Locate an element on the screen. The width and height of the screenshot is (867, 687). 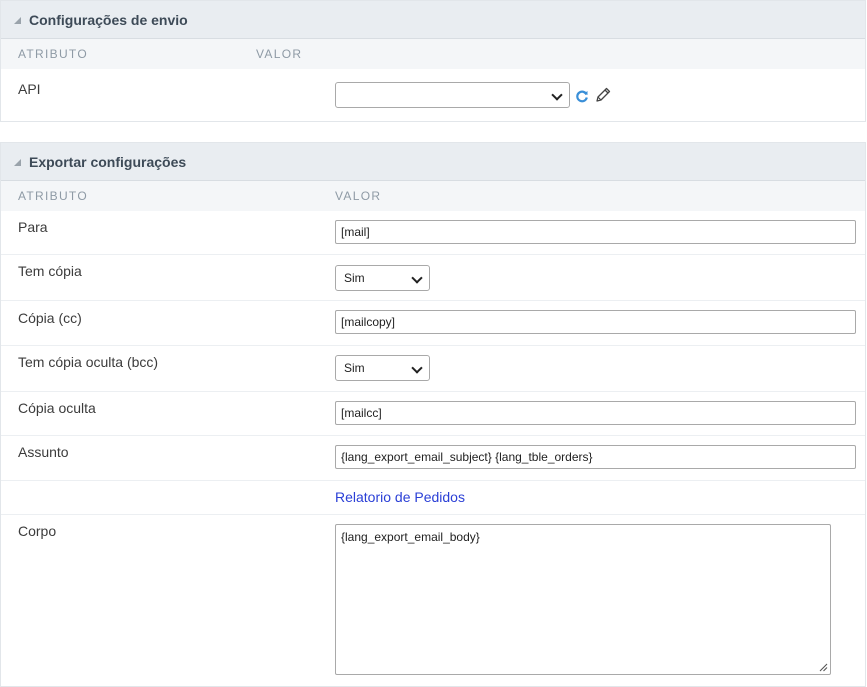
export-settings-column-header: ATRIBUTO VALOR is located at coordinates (433, 196).